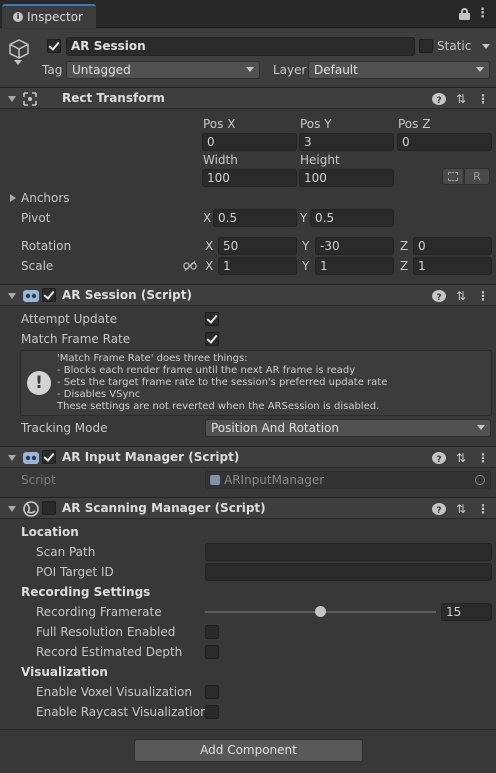 The image size is (496, 773). What do you see at coordinates (190, 266) in the screenshot?
I see `unlinked-scale-icon` at bounding box center [190, 266].